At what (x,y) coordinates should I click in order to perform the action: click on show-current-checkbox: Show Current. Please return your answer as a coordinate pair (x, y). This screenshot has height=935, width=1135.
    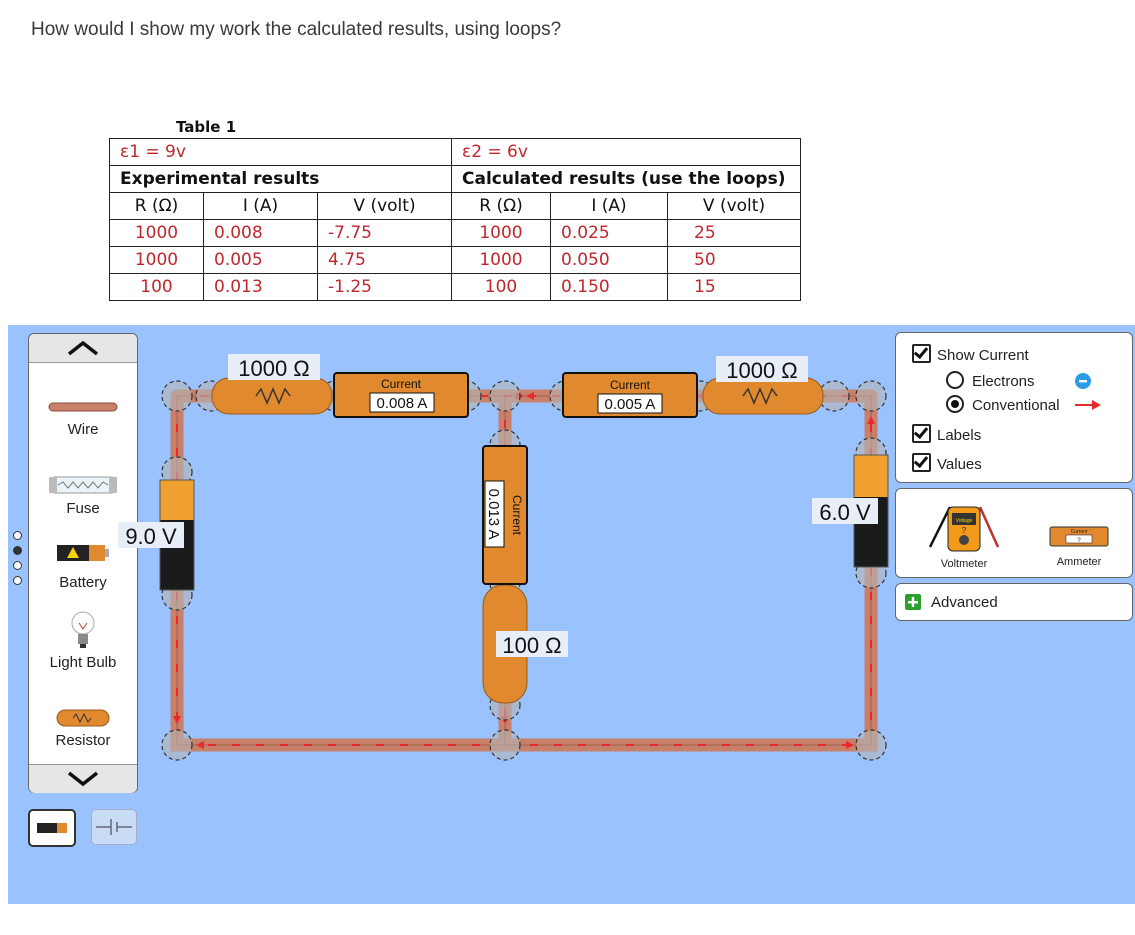
    Looking at the image, I should click on (970, 354).